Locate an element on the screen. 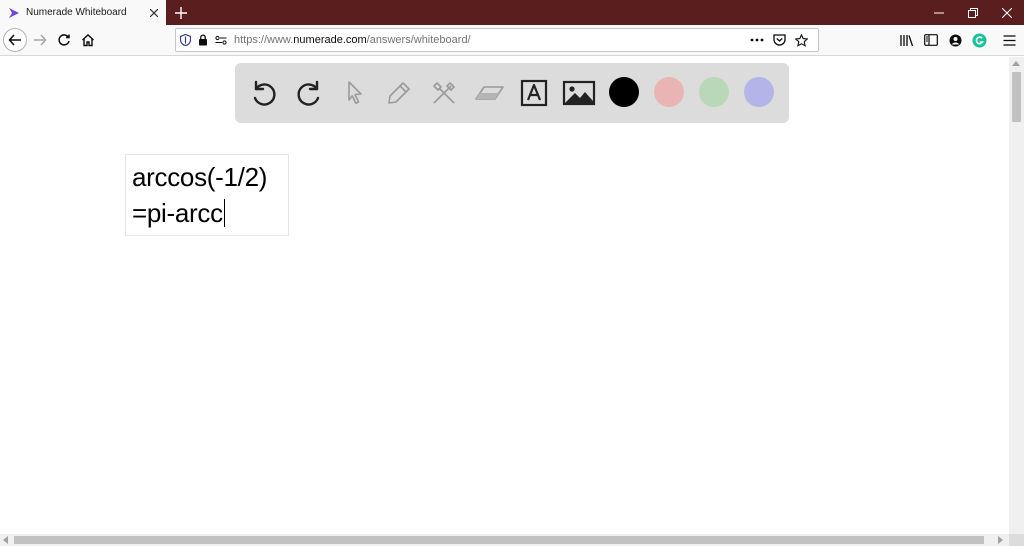 The width and height of the screenshot is (1024, 546). scroll-up-icon is located at coordinates (1016, 63).